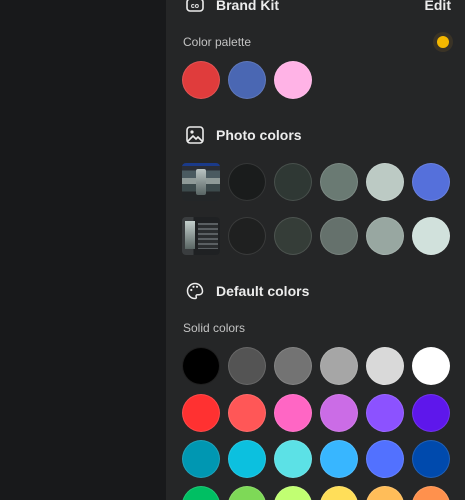 The width and height of the screenshot is (465, 500). I want to click on brand-kit-title: Brand Kit, so click(247, 6).